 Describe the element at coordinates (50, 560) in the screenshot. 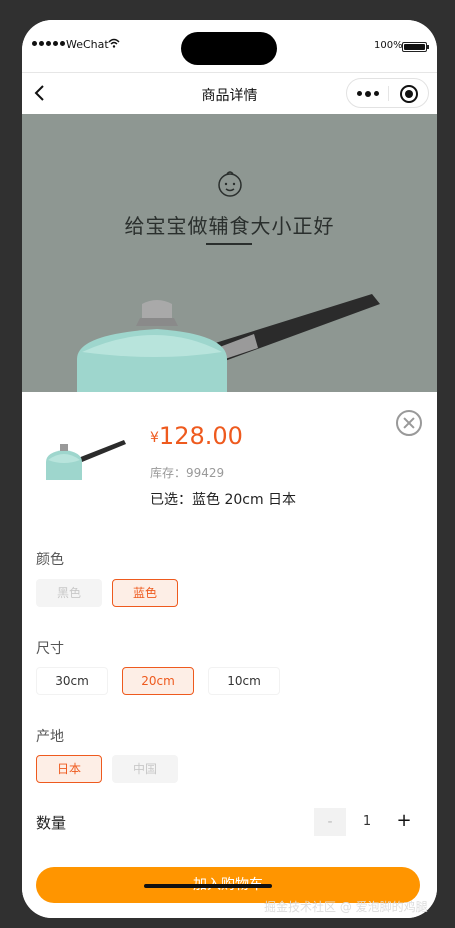

I see `spec-label-color: 颜色` at that location.